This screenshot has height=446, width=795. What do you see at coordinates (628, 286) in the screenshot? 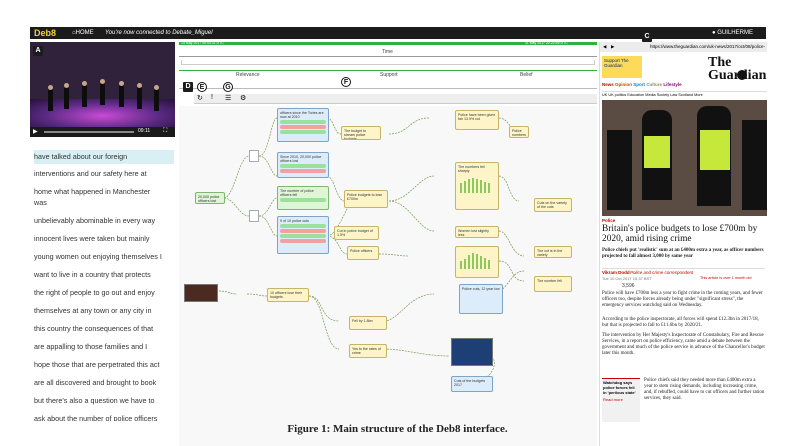
I see `share-count: 3,596` at bounding box center [628, 286].